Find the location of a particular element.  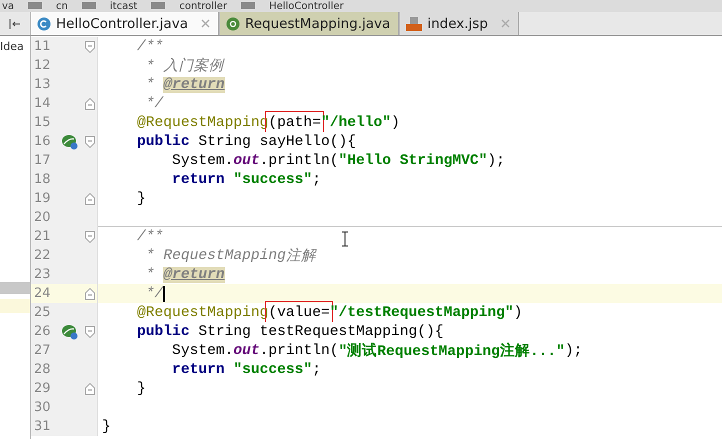

tab-label: HelloController.java is located at coordinates (122, 24).